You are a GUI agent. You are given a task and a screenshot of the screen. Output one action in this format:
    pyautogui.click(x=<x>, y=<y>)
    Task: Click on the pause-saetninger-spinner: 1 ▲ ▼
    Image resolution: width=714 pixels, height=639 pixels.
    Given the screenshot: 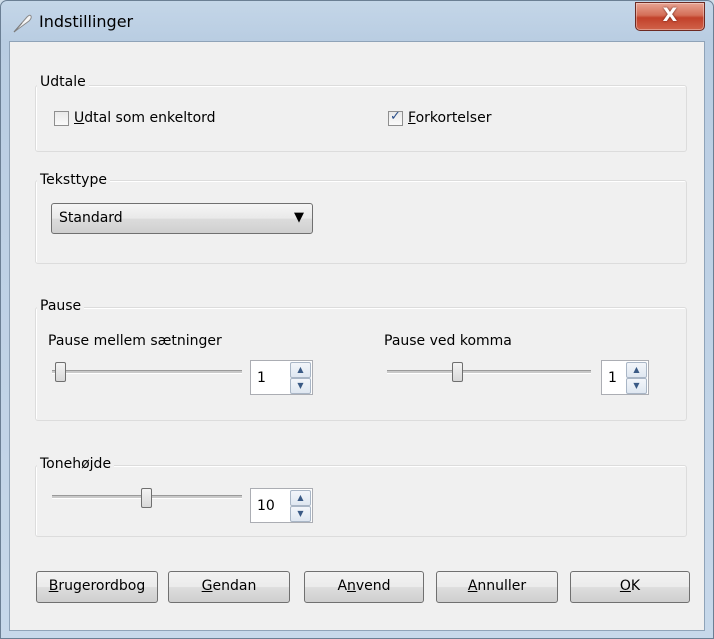 What is the action you would take?
    pyautogui.click(x=281, y=377)
    